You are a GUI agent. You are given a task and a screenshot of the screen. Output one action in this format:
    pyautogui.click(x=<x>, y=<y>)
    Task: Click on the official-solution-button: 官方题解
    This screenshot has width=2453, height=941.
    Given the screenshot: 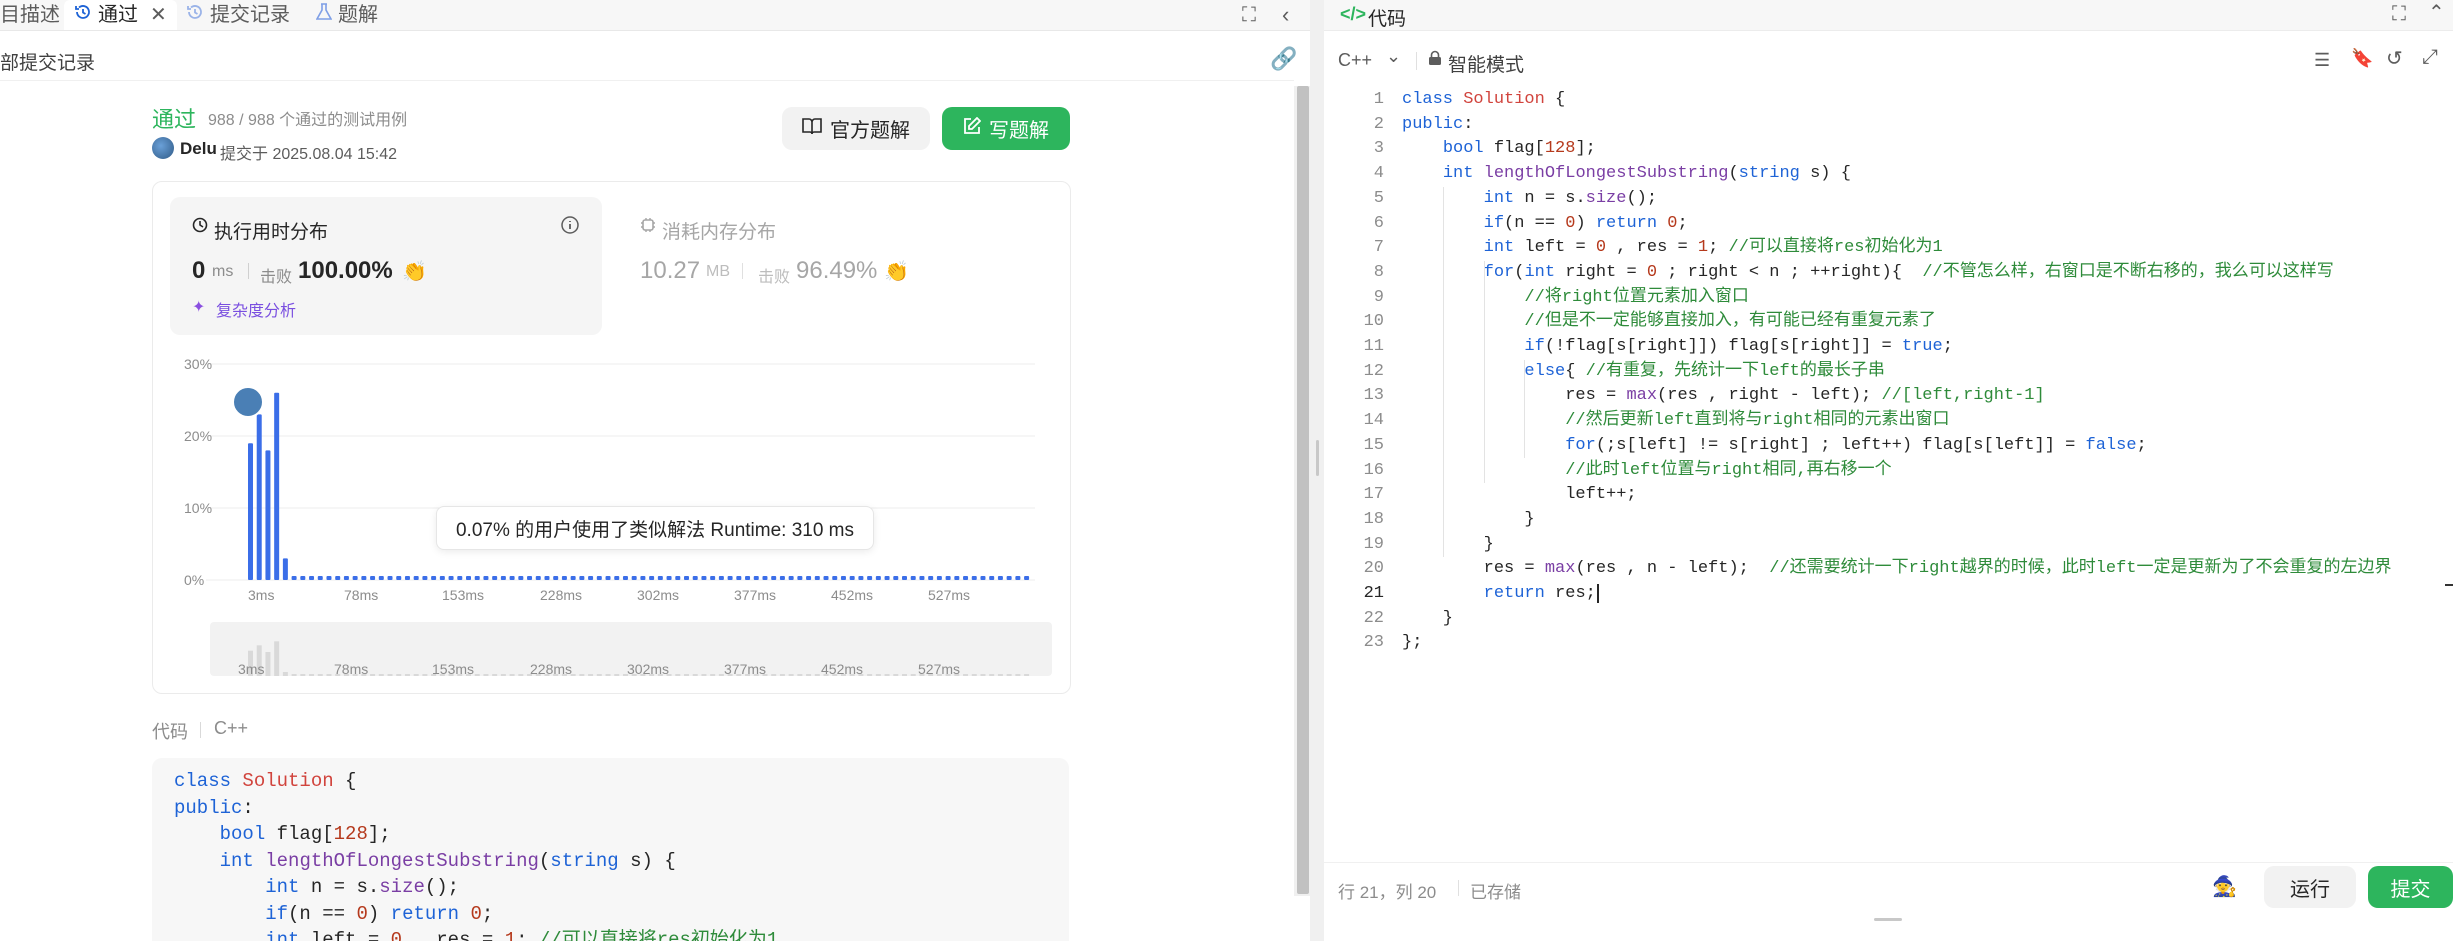 What is the action you would take?
    pyautogui.click(x=856, y=128)
    